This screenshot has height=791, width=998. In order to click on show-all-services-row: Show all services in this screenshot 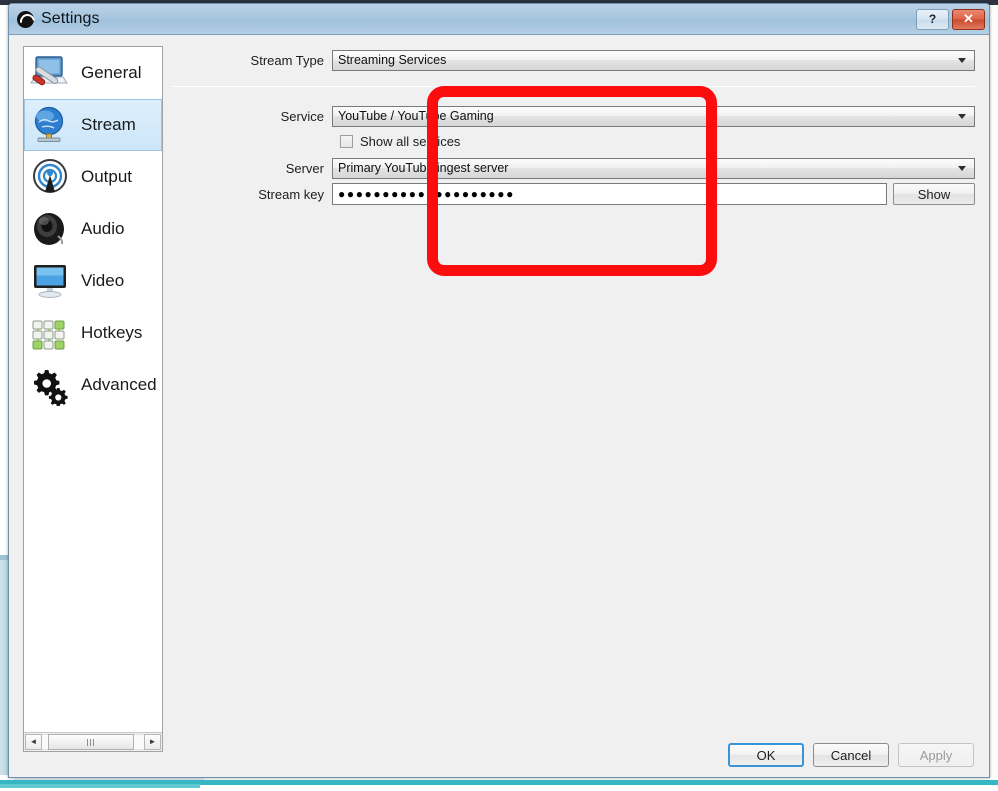, I will do `click(657, 141)`.